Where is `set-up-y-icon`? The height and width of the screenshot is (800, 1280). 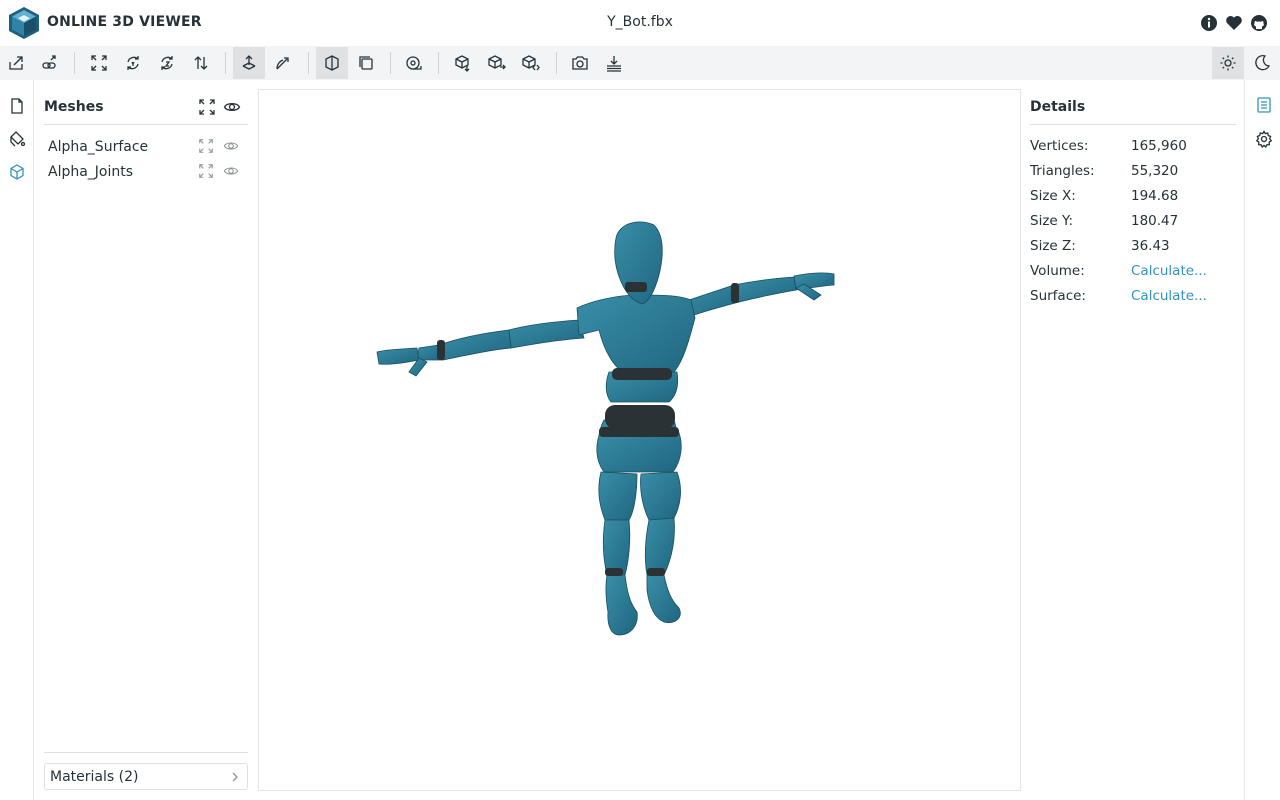 set-up-y-icon is located at coordinates (133, 63).